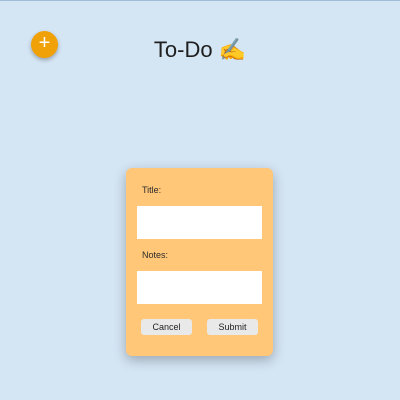 This screenshot has width=400, height=400. I want to click on cancel-button: Cancel, so click(166, 327).